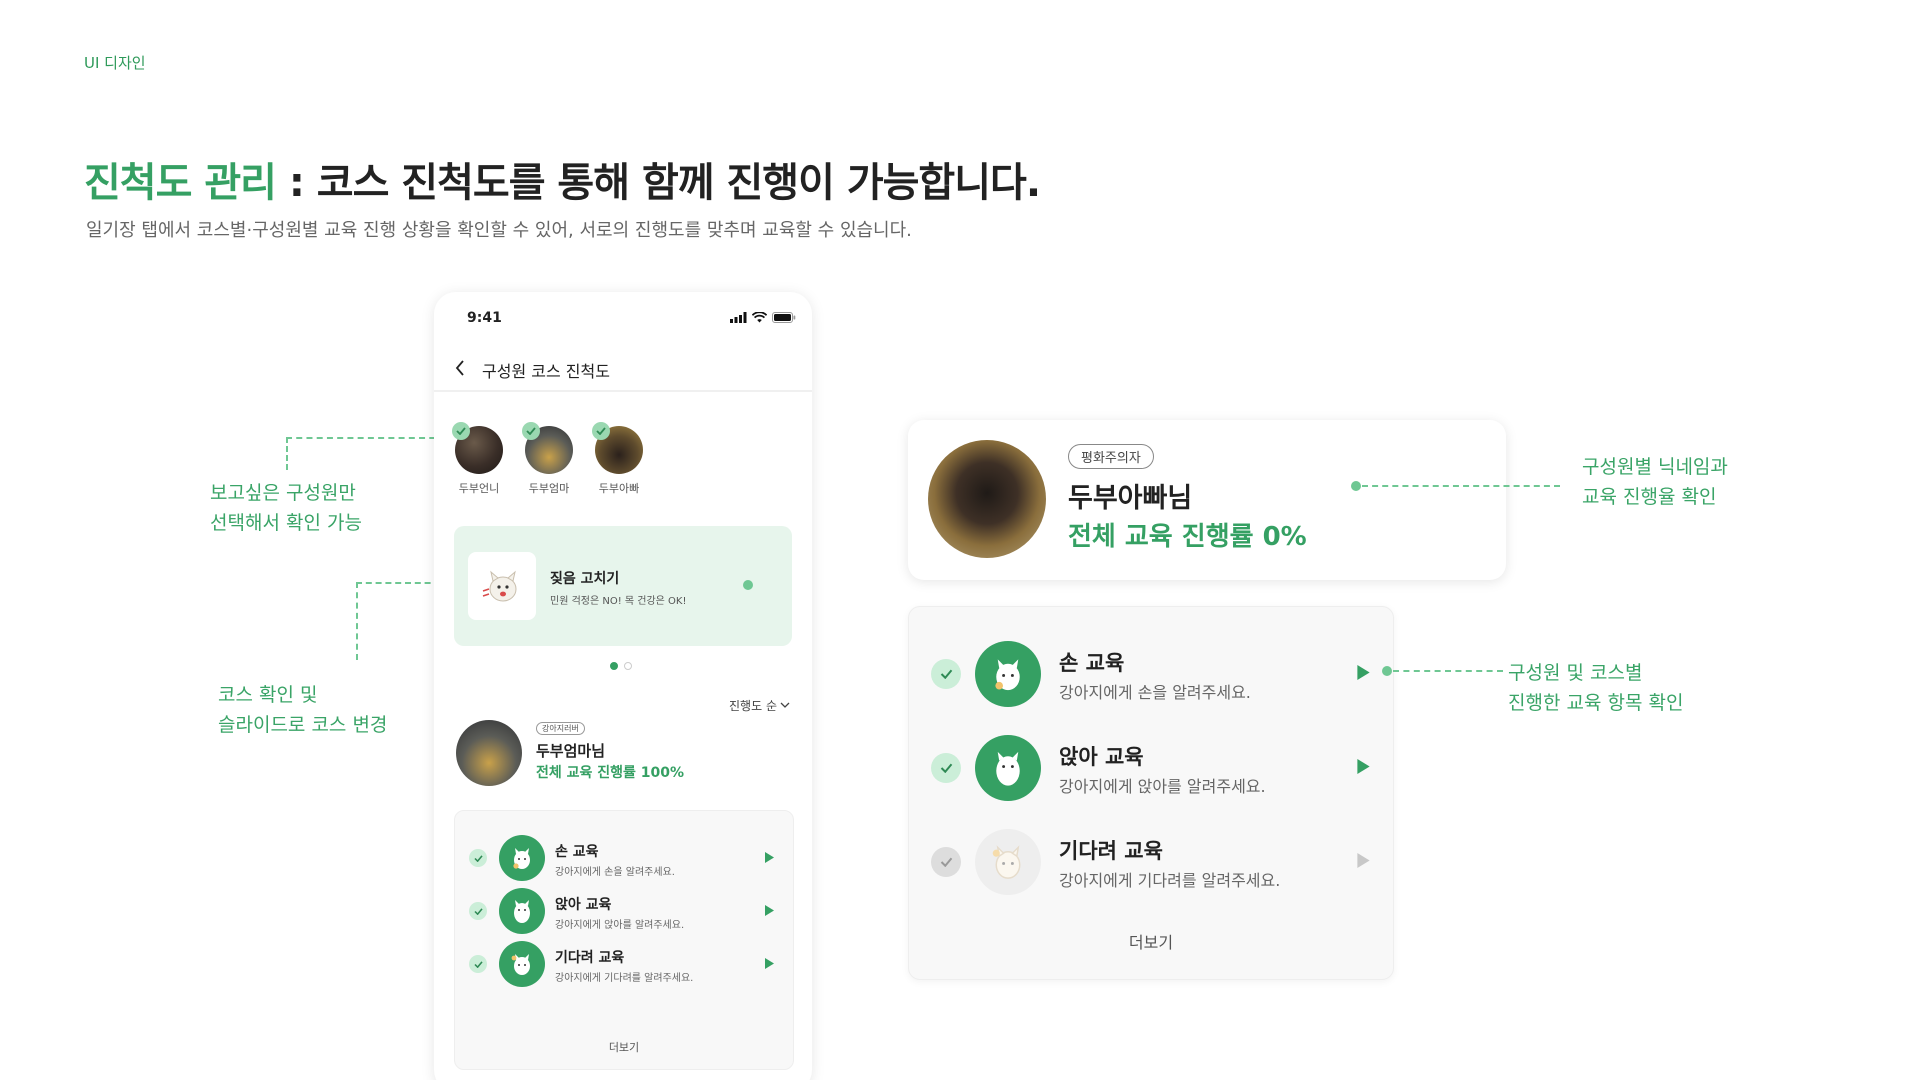  I want to click on profile-name: 두부엄마님, so click(571, 751).